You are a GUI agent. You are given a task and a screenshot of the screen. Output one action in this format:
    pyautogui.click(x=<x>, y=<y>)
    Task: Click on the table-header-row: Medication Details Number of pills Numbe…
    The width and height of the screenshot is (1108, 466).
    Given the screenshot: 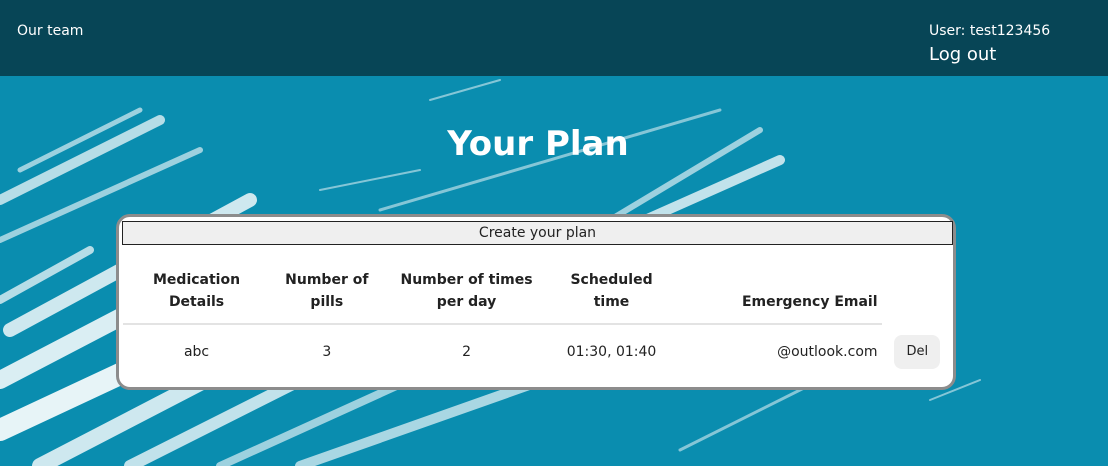 What is the action you would take?
    pyautogui.click(x=538, y=290)
    